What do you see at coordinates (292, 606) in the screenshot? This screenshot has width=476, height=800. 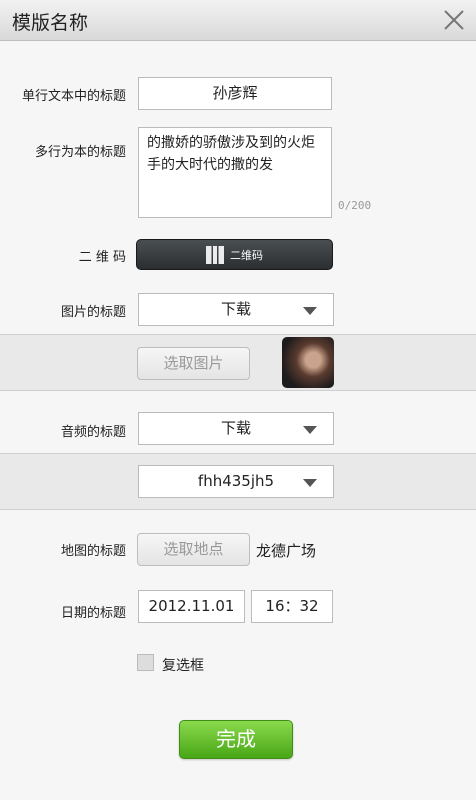 I see `time-input: 16：32` at bounding box center [292, 606].